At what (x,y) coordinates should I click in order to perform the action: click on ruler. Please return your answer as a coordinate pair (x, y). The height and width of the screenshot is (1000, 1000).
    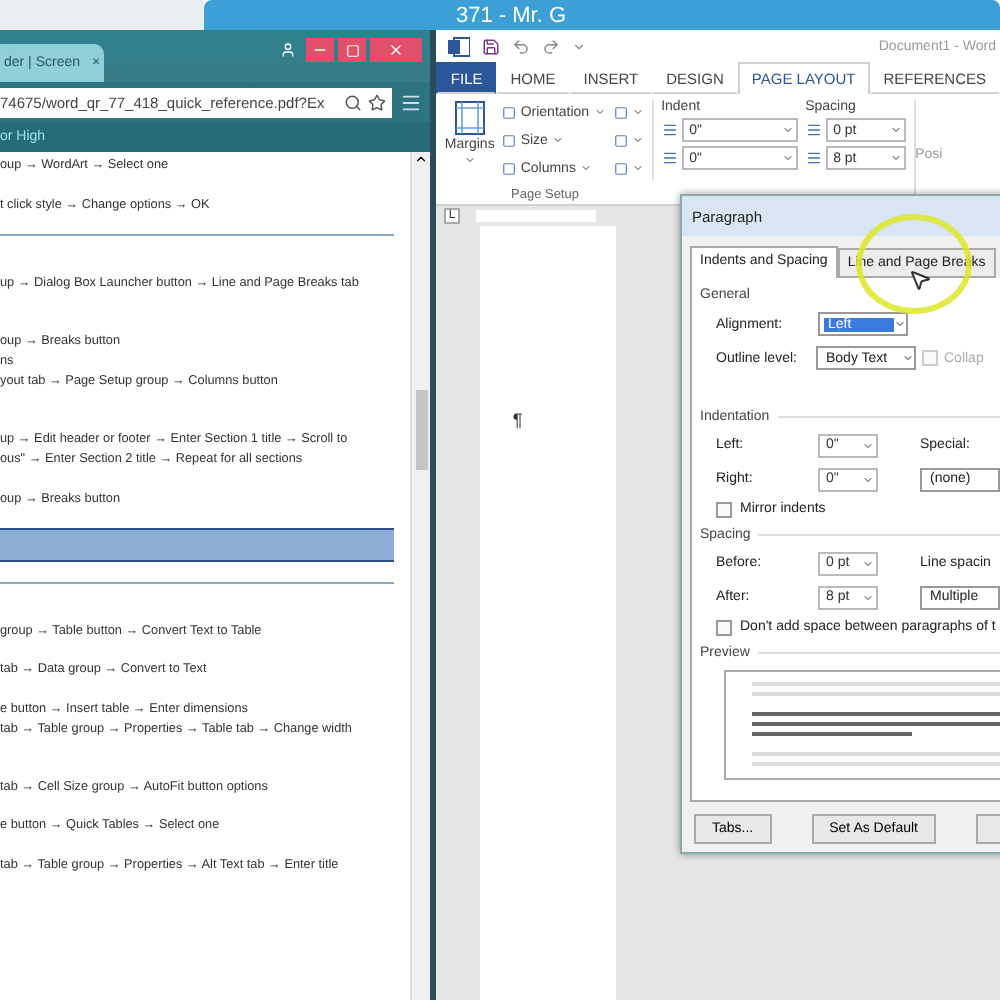
    Looking at the image, I should click on (535, 216).